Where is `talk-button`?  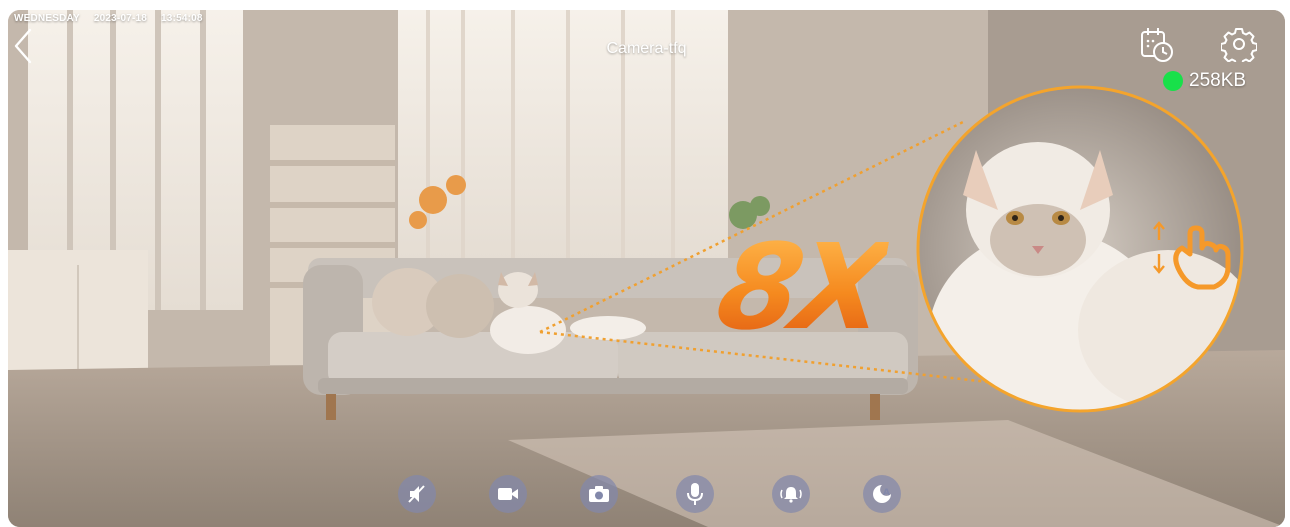
talk-button is located at coordinates (695, 494).